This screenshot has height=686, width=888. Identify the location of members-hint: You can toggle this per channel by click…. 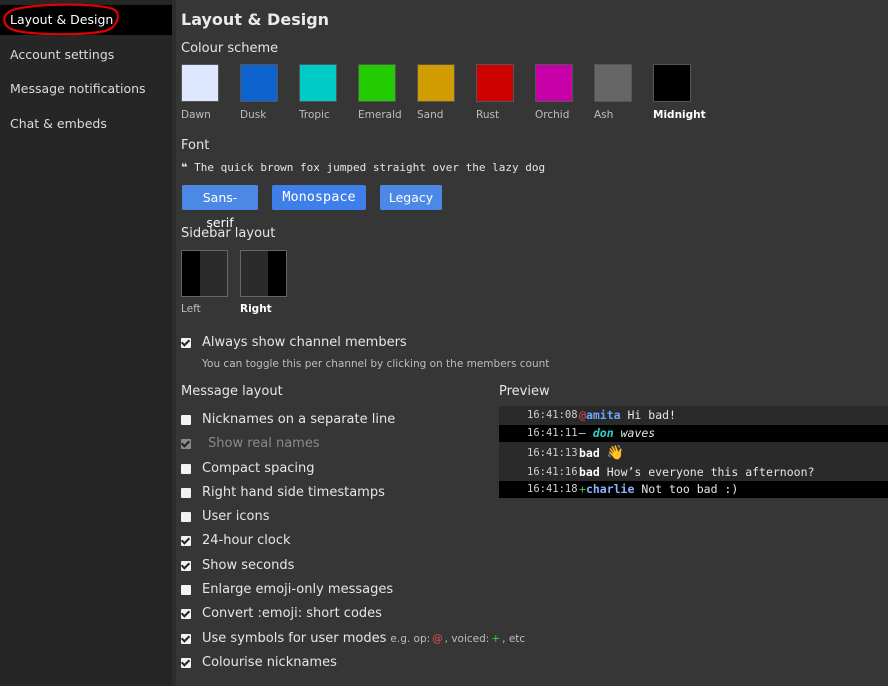
(376, 364).